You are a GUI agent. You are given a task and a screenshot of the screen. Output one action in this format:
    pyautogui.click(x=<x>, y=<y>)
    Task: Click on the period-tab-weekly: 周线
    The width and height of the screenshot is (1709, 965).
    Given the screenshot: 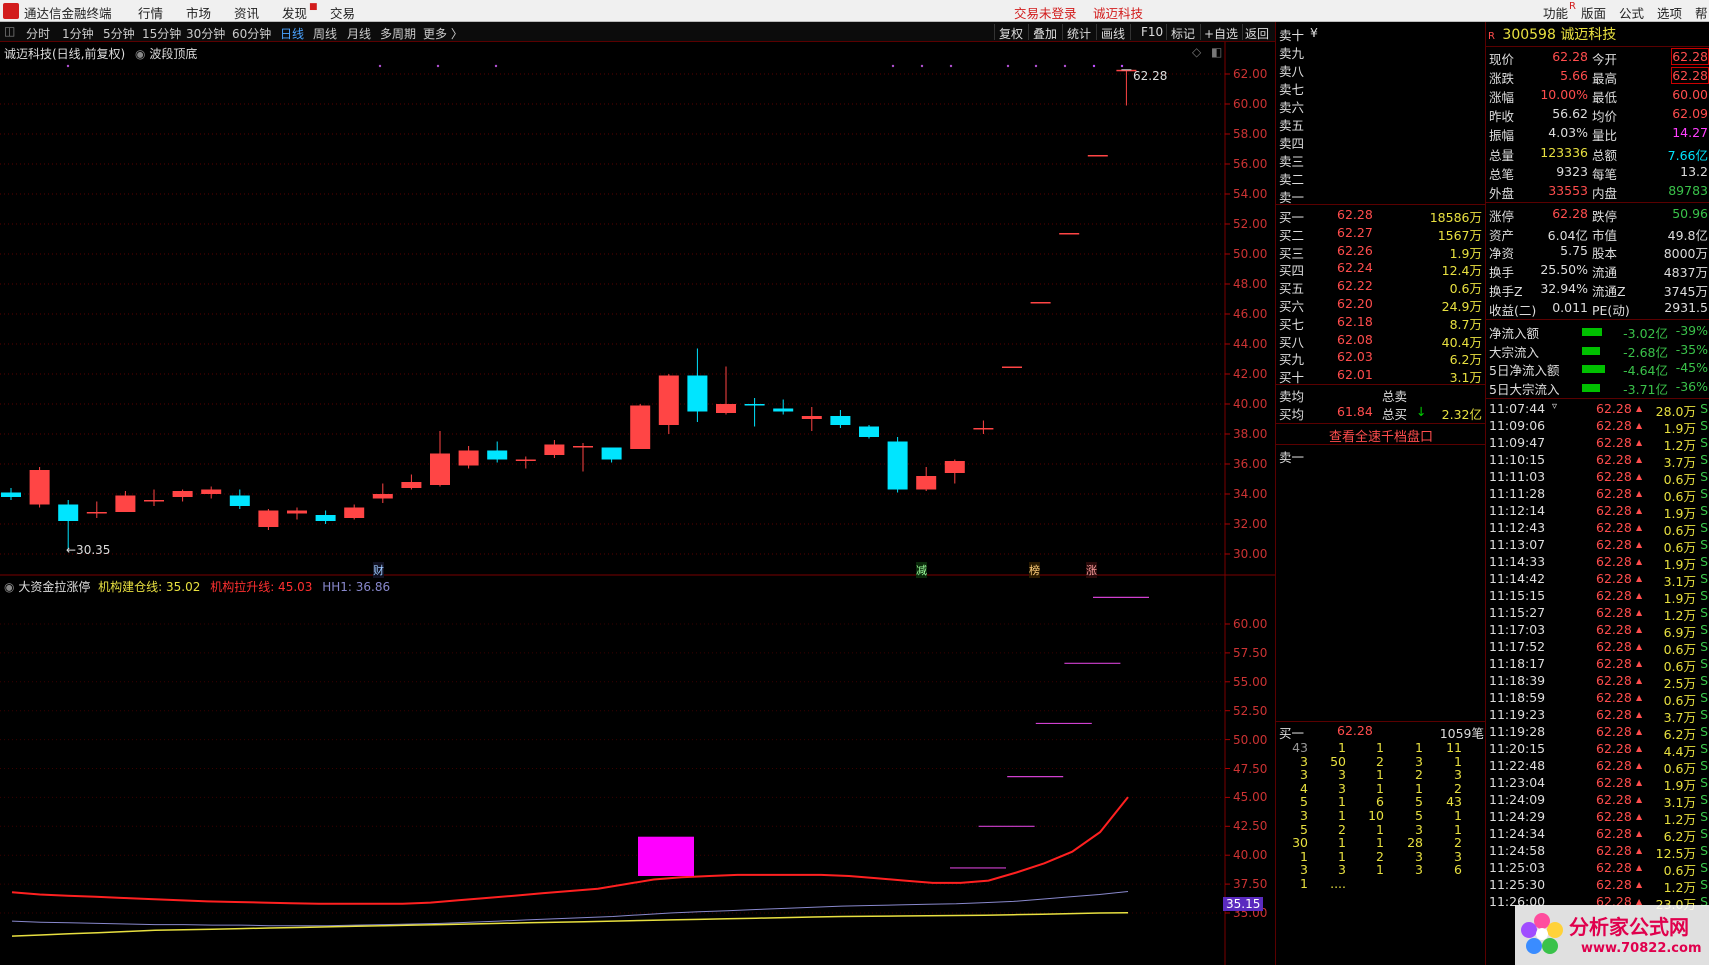 What is the action you would take?
    pyautogui.click(x=325, y=33)
    